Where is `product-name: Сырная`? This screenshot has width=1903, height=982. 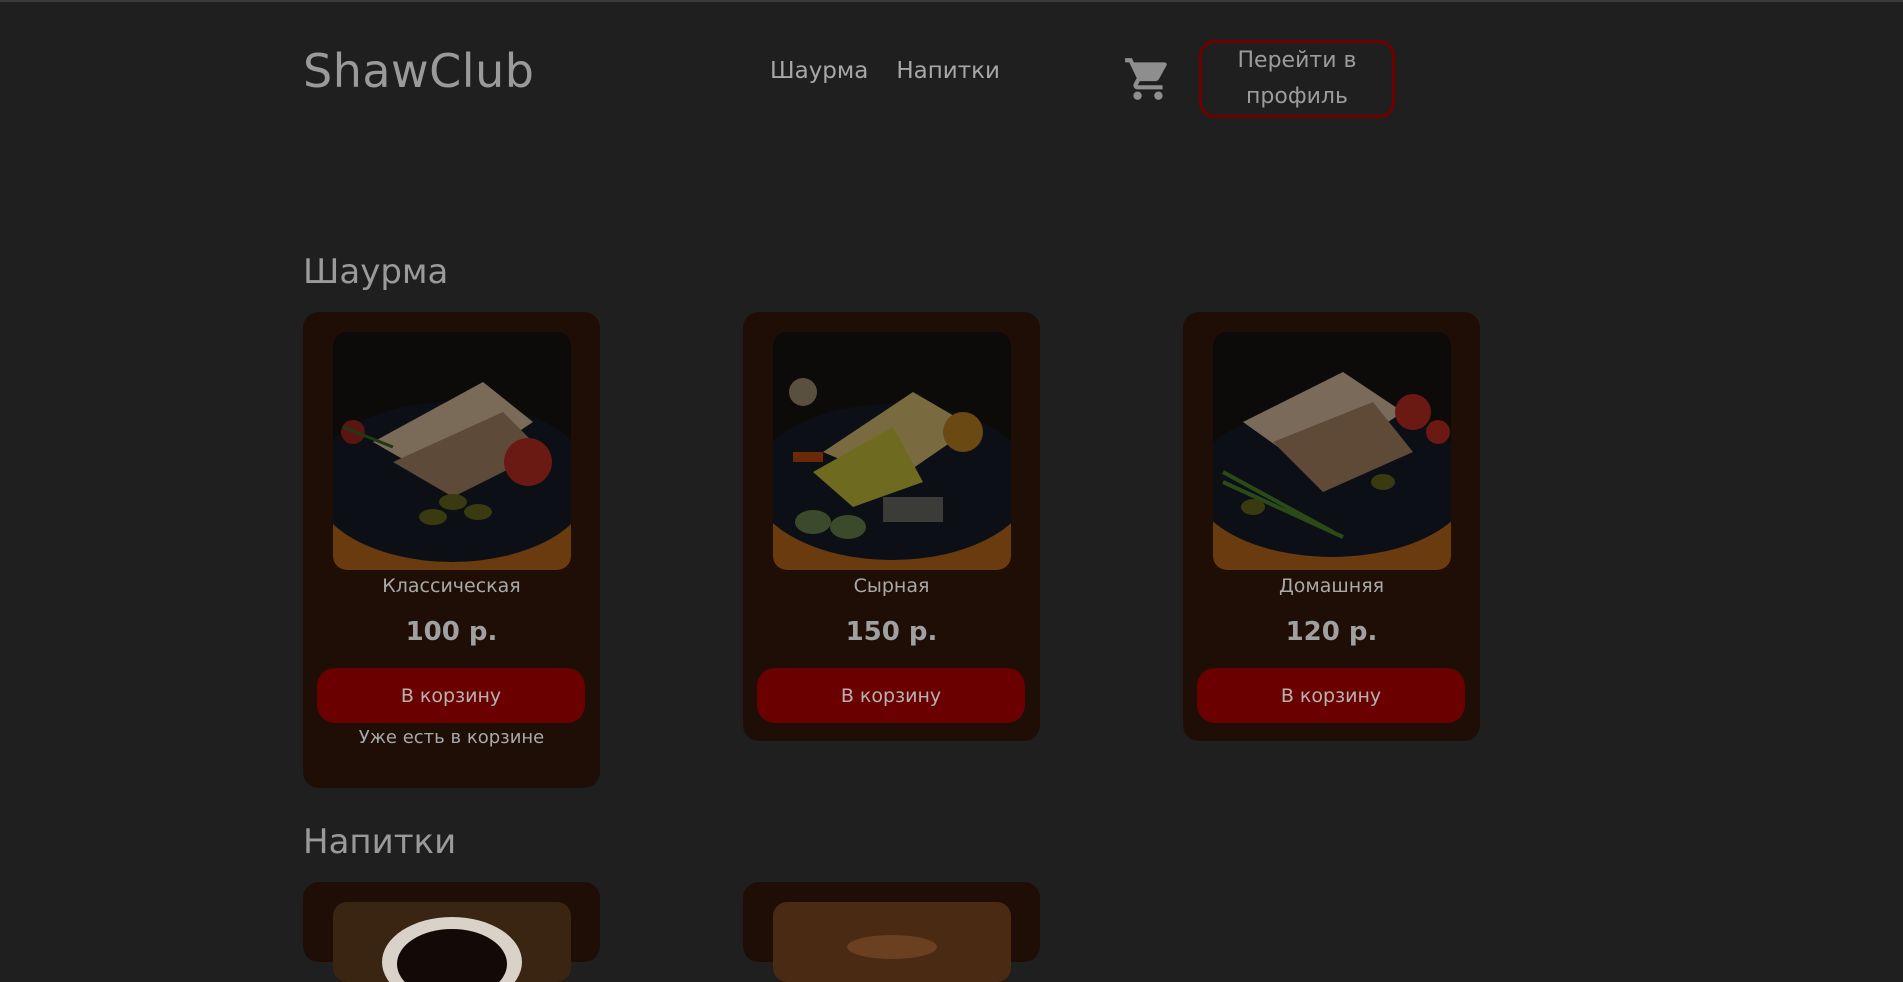 product-name: Сырная is located at coordinates (891, 586).